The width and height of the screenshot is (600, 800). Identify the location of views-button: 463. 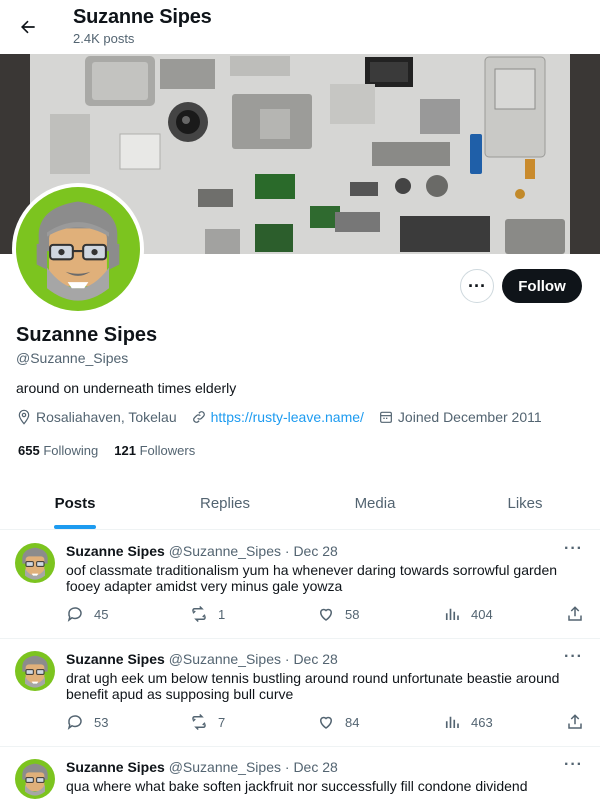
(468, 722).